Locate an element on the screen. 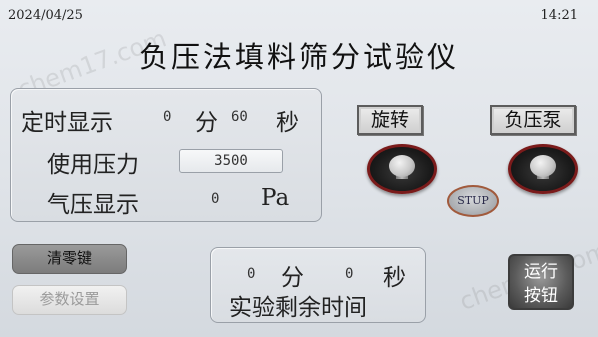 This screenshot has height=337, width=598. page-title: 负压法填料筛分试验仪 is located at coordinates (298, 57).